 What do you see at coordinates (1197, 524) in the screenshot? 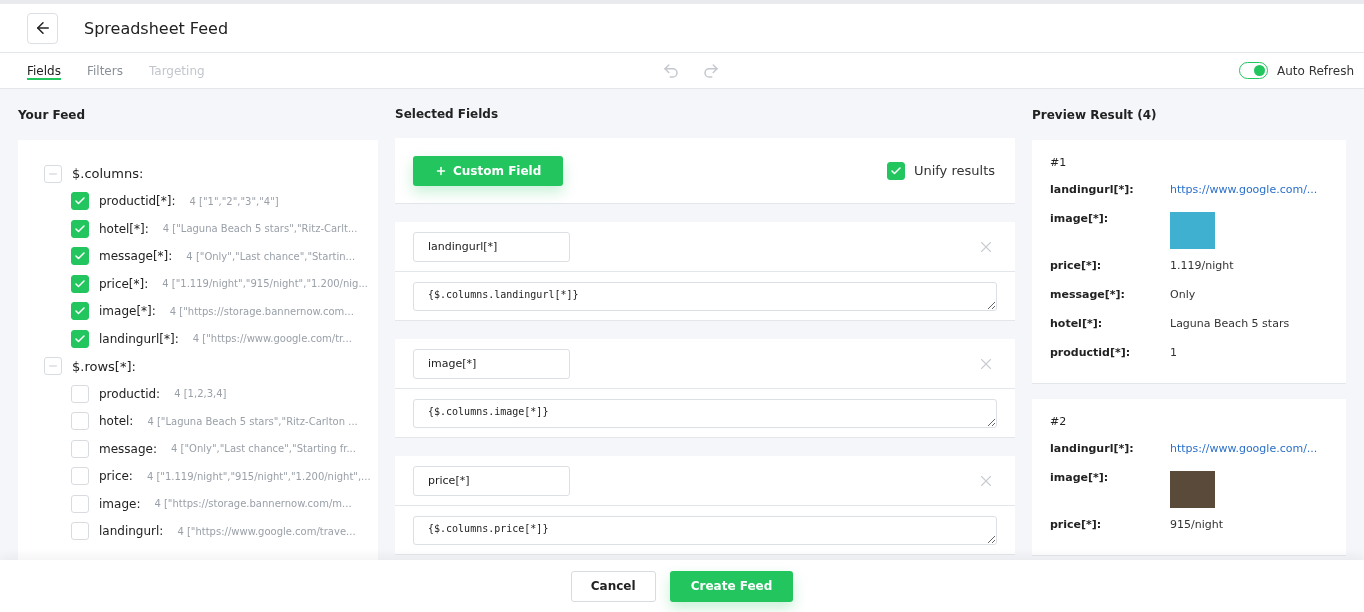
I see `result-value: 915/night` at bounding box center [1197, 524].